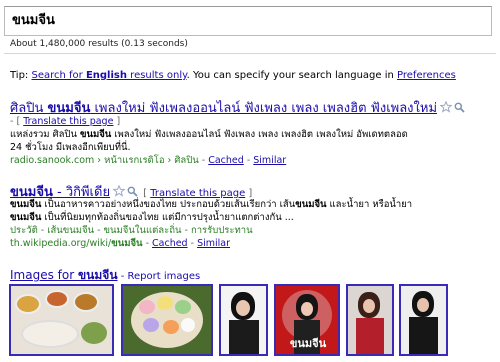 The height and width of the screenshot is (362, 500). I want to click on images-link: Images for ขนมจีน, so click(64, 275).